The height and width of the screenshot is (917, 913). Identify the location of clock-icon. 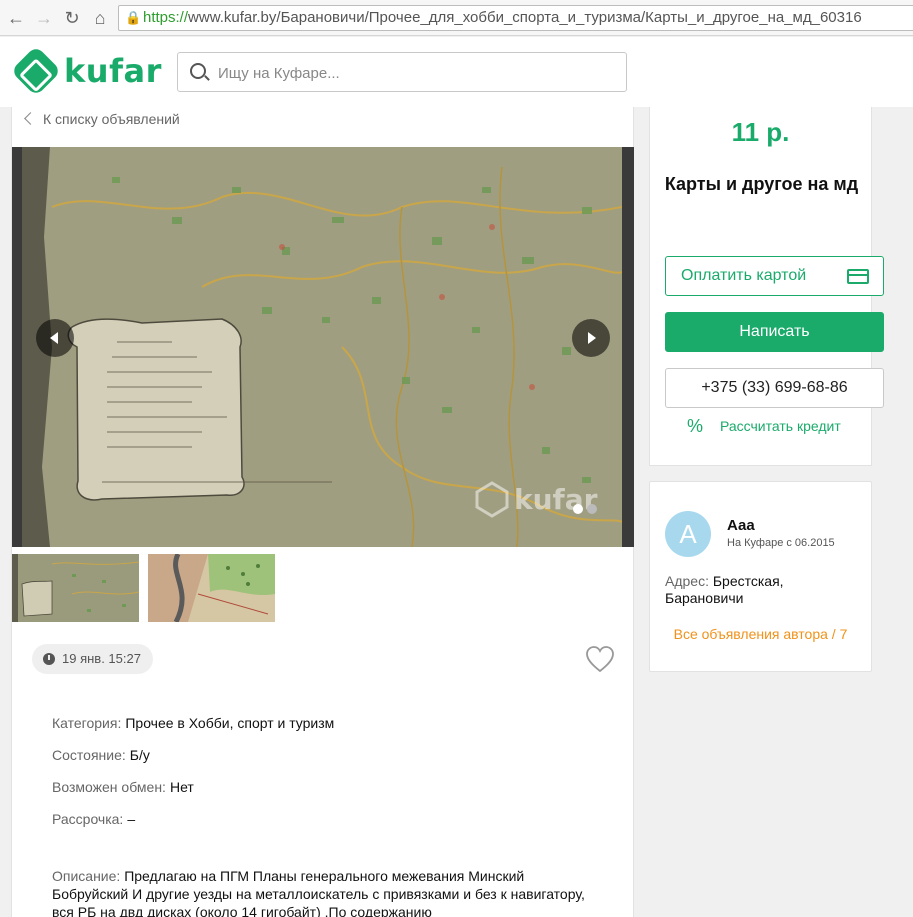
(49, 659).